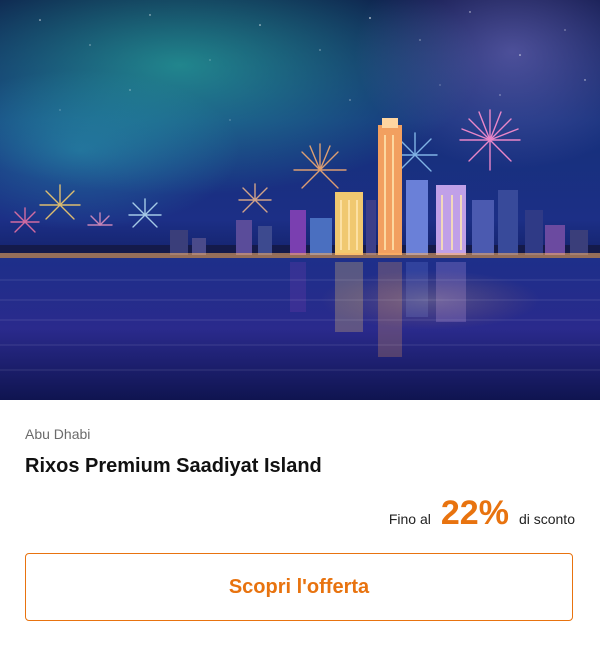 Image resolution: width=600 pixels, height=648 pixels. Describe the element at coordinates (474, 513) in the screenshot. I see `discount-percentage: 22%` at that location.